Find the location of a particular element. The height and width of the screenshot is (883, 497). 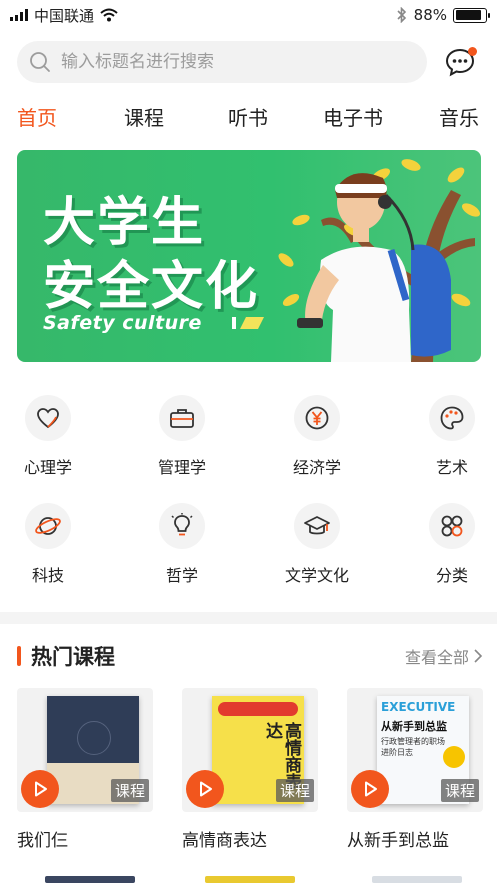

category-economics: 经济学 is located at coordinates (317, 436).